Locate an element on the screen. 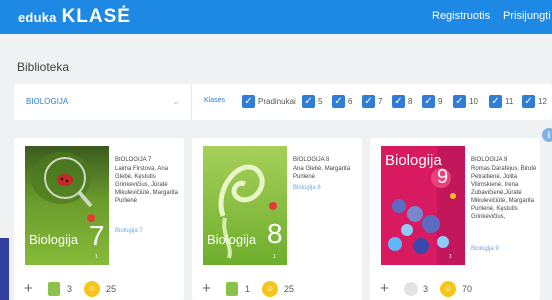 The height and width of the screenshot is (300, 552). book-cover-biologija-7: Biologija 7 1 is located at coordinates (67, 205).